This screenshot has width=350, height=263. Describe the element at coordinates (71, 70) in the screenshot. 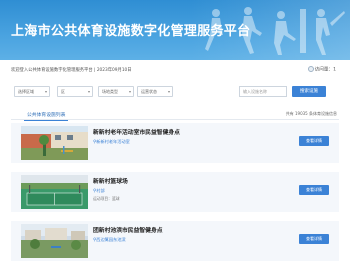

I see `welcome-text: 欢迎登入公共体育设施数字化管理服务平台 | 2023年09月10日` at that location.